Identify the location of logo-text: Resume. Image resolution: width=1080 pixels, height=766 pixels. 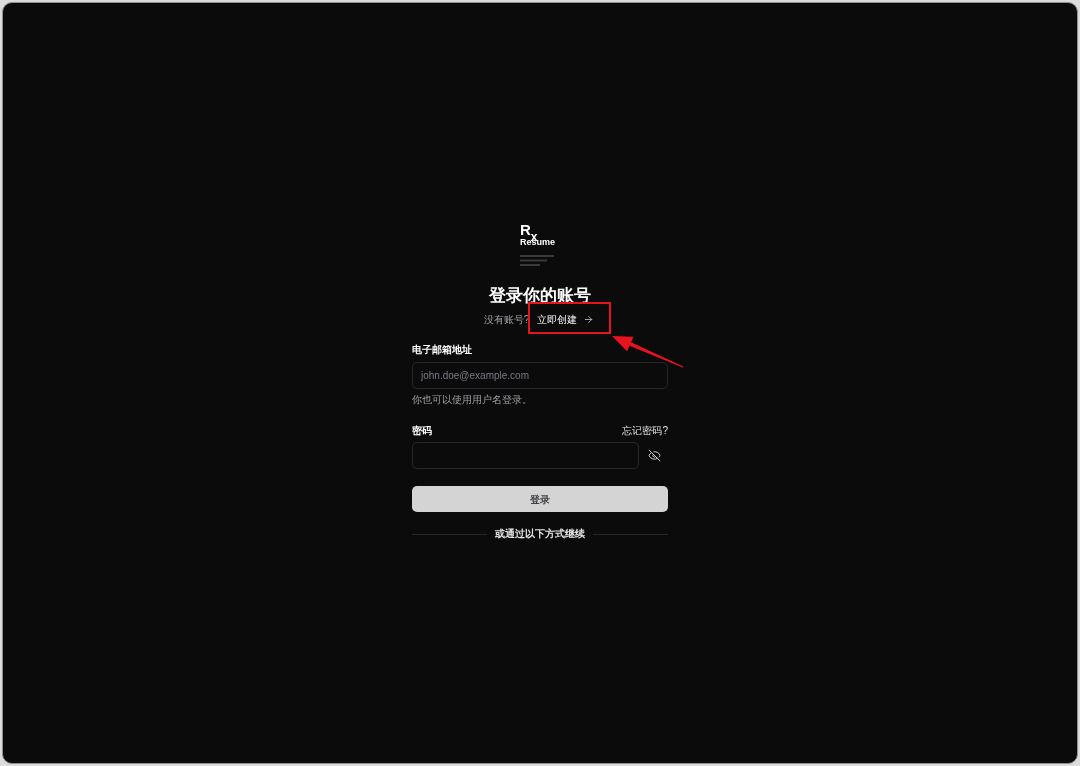
(537, 242).